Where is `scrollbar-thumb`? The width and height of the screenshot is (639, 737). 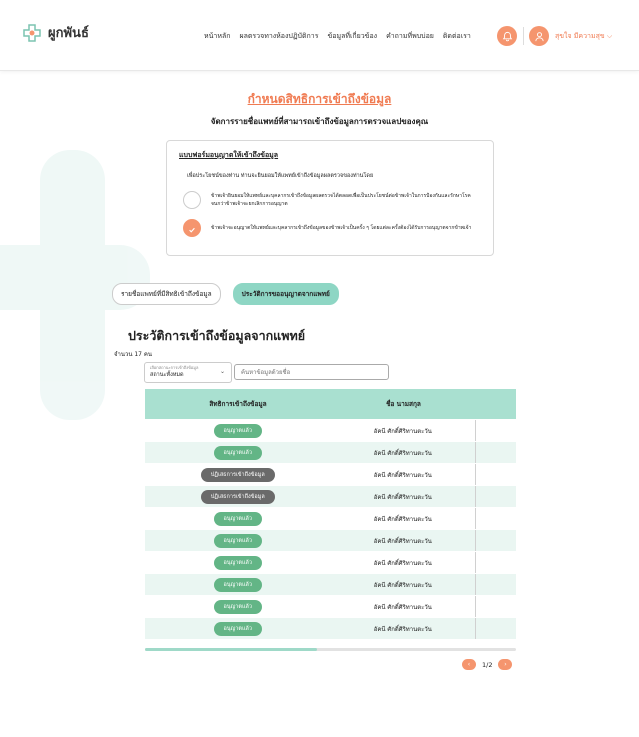
scrollbar-thumb is located at coordinates (231, 649).